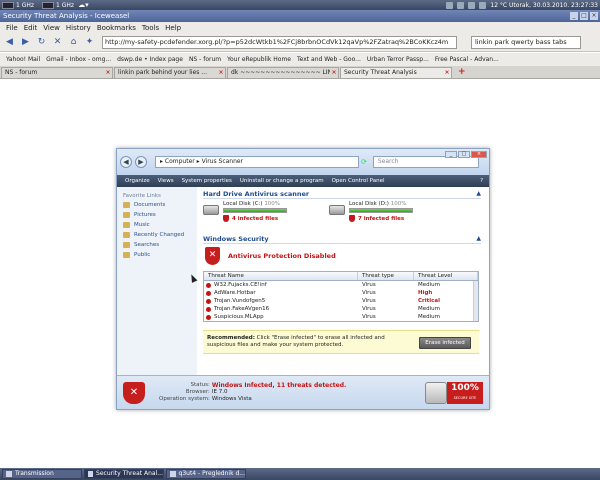 This screenshot has width=600, height=480. What do you see at coordinates (338, 301) in the screenshot?
I see `table-row: Trojan.Vundofgen5 Virus Critical` at bounding box center [338, 301].